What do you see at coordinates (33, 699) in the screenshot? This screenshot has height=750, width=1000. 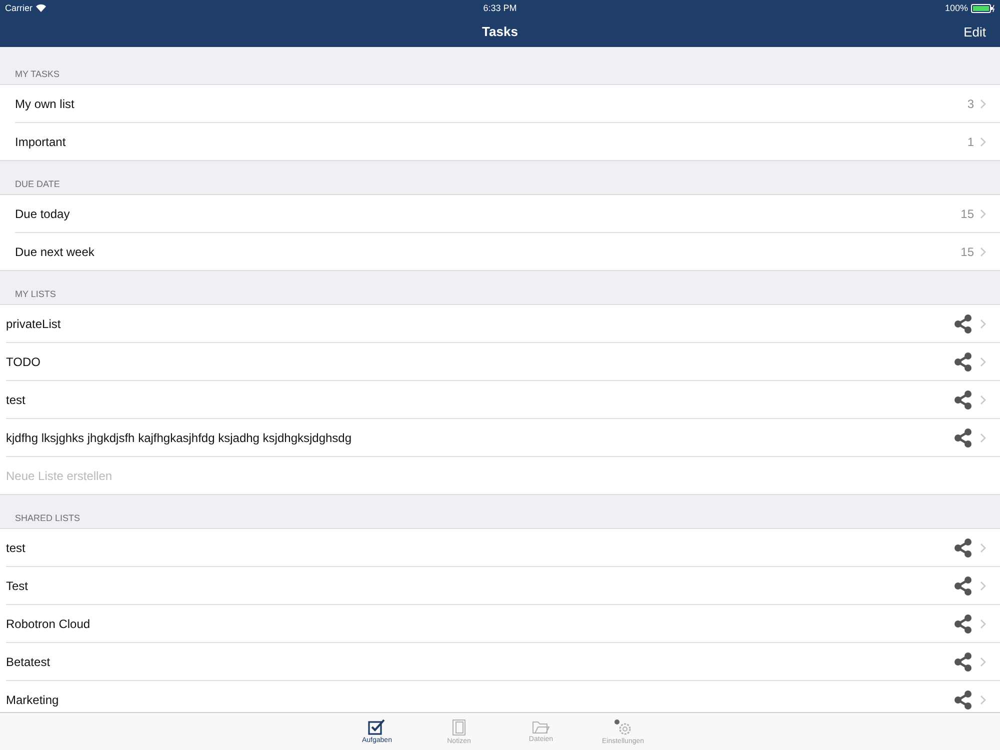 I see `row-label: Marketing` at bounding box center [33, 699].